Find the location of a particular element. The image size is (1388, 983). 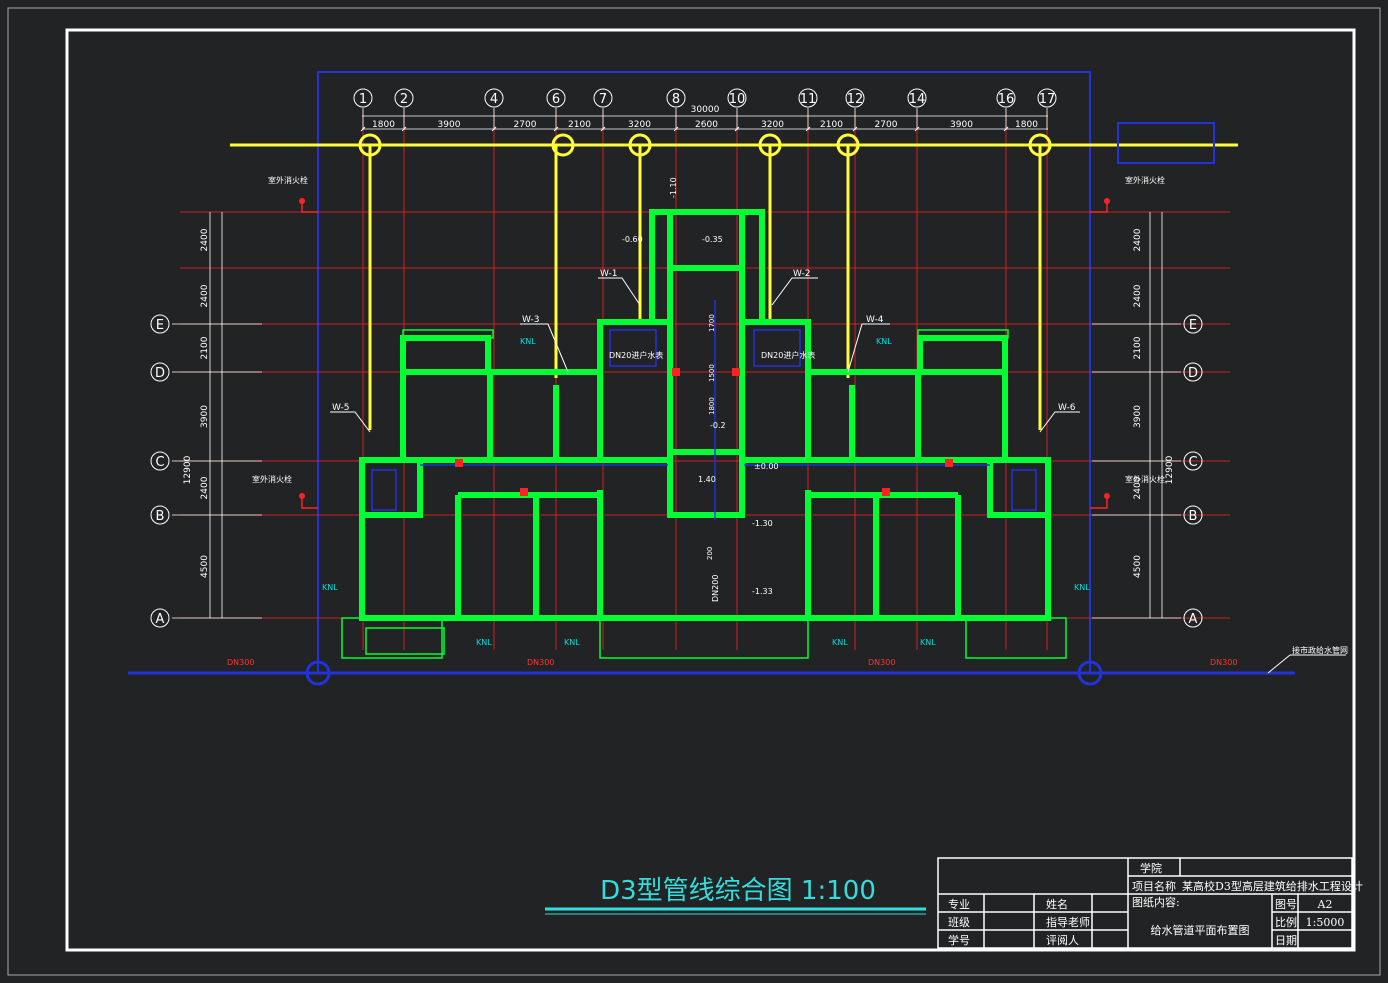

dn20-right: DN20进户水表 is located at coordinates (788, 355).